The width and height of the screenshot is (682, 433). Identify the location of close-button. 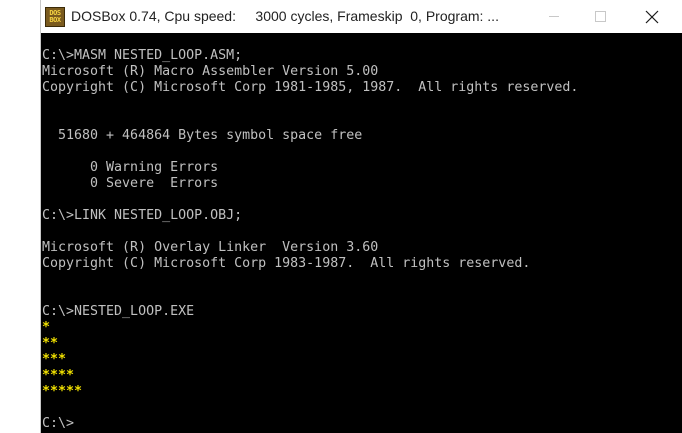
(652, 16).